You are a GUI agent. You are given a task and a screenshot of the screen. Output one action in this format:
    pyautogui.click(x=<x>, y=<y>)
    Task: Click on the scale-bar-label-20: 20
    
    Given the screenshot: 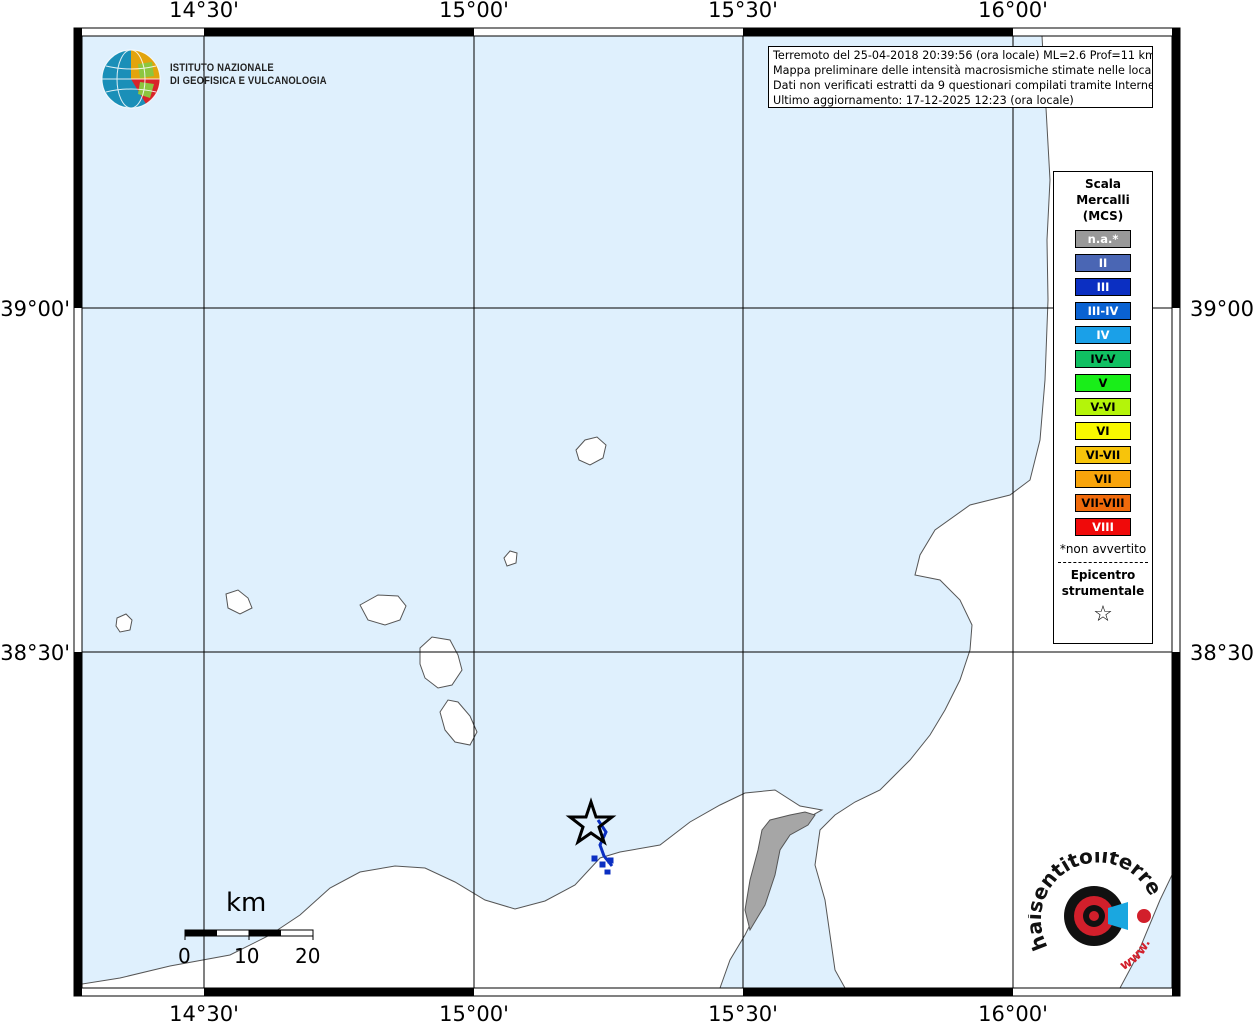 What is the action you would take?
    pyautogui.click(x=308, y=956)
    